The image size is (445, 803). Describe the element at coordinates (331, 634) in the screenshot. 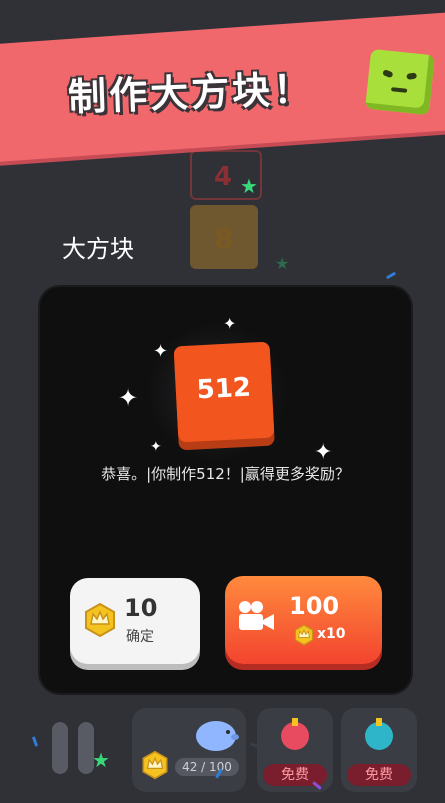

I see `video-multiplier: x10` at that location.